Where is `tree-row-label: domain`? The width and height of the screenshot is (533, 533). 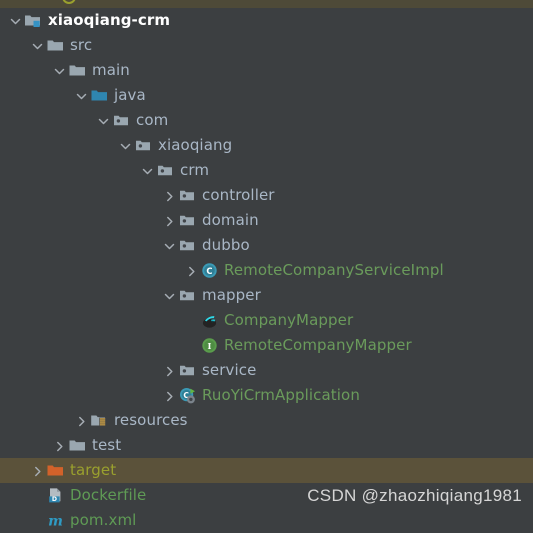
tree-row-label: domain is located at coordinates (230, 220).